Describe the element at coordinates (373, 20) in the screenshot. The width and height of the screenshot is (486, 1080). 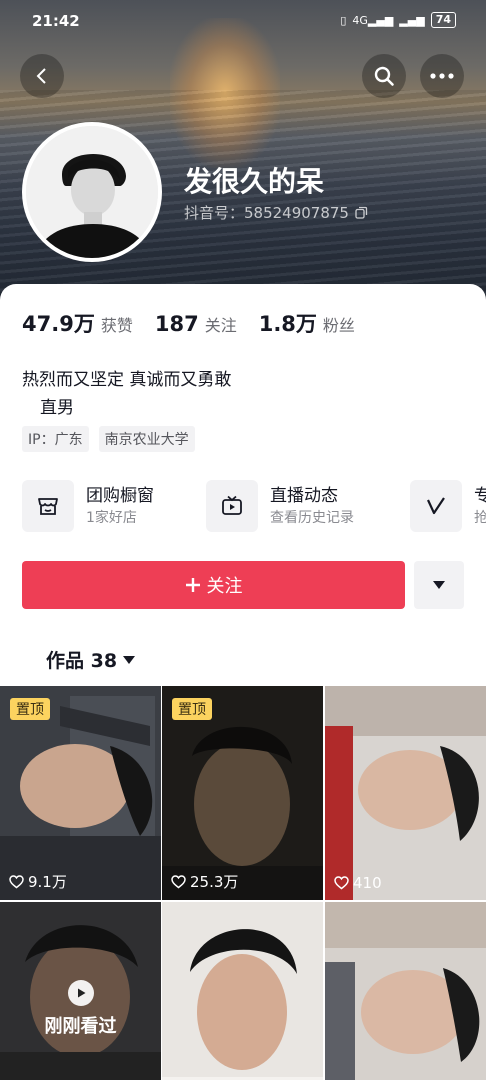
I see `signal-icon: 4G▂▄▆` at that location.